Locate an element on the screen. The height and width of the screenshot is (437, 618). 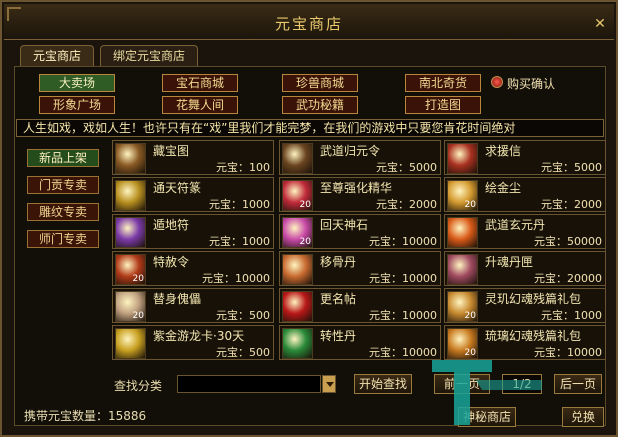
essence-icon: 20 is located at coordinates (297, 195).